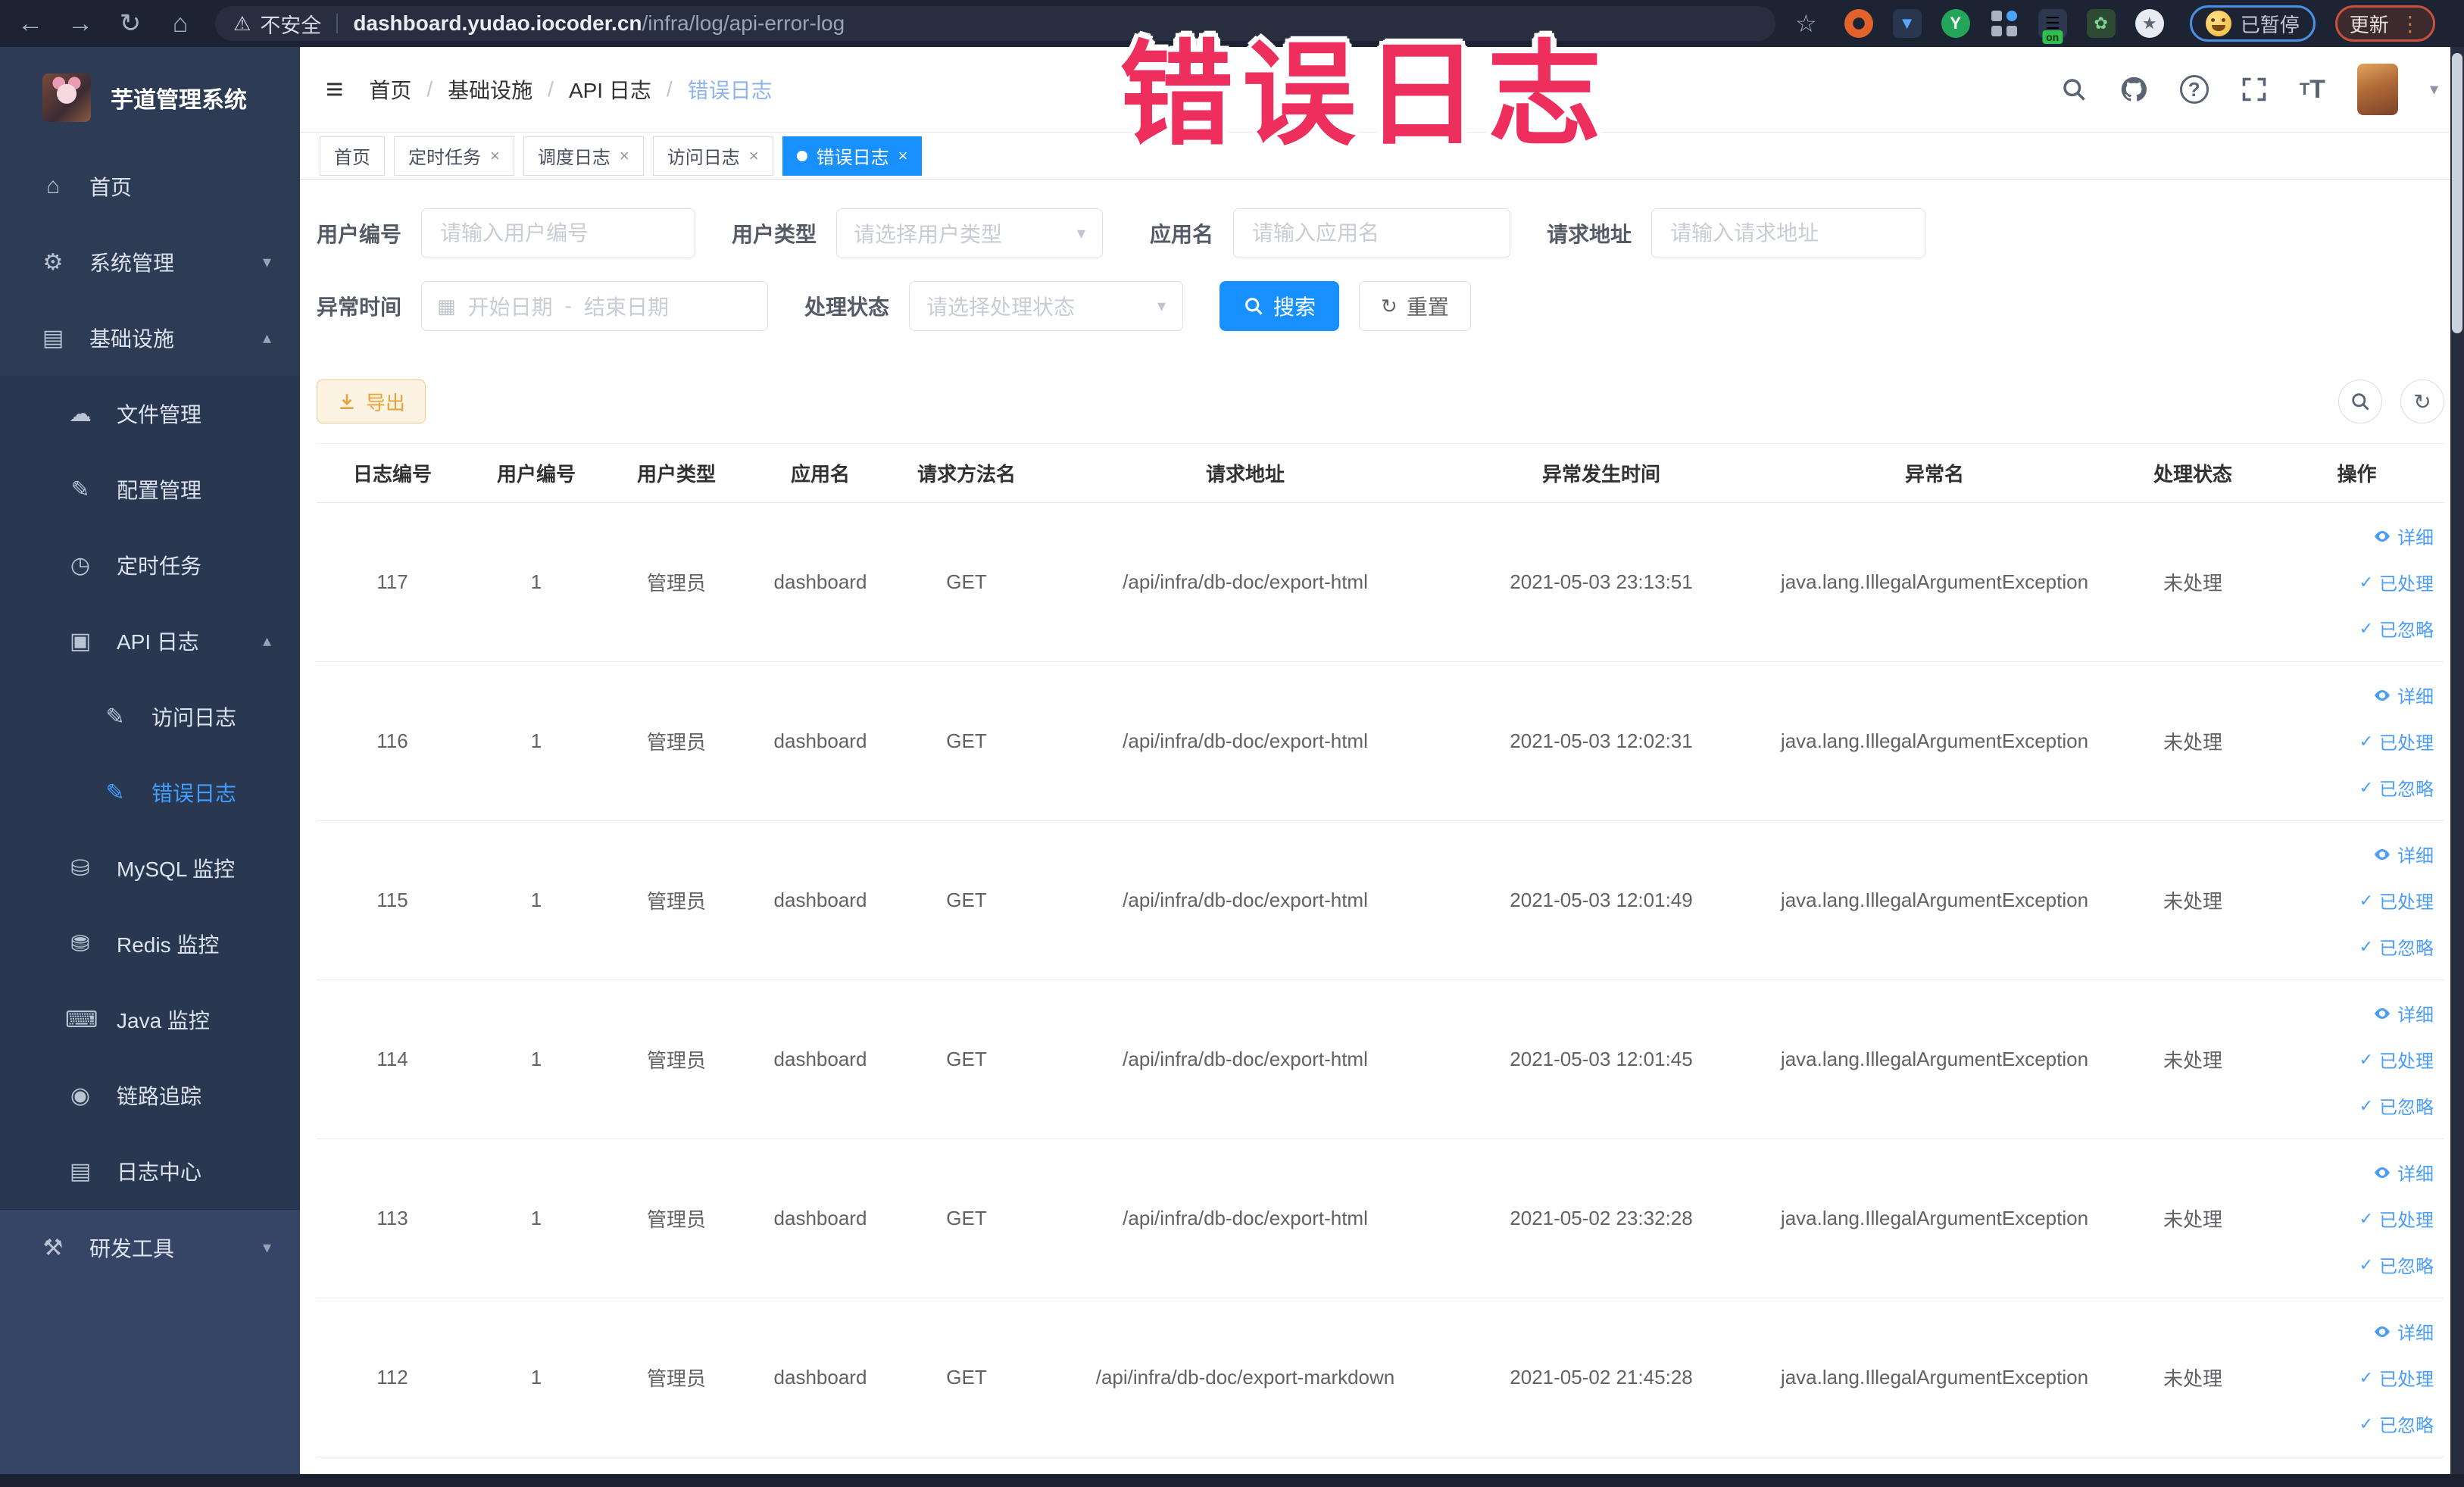  Describe the element at coordinates (676, 1060) in the screenshot. I see `cell-user_type: 管理员` at that location.